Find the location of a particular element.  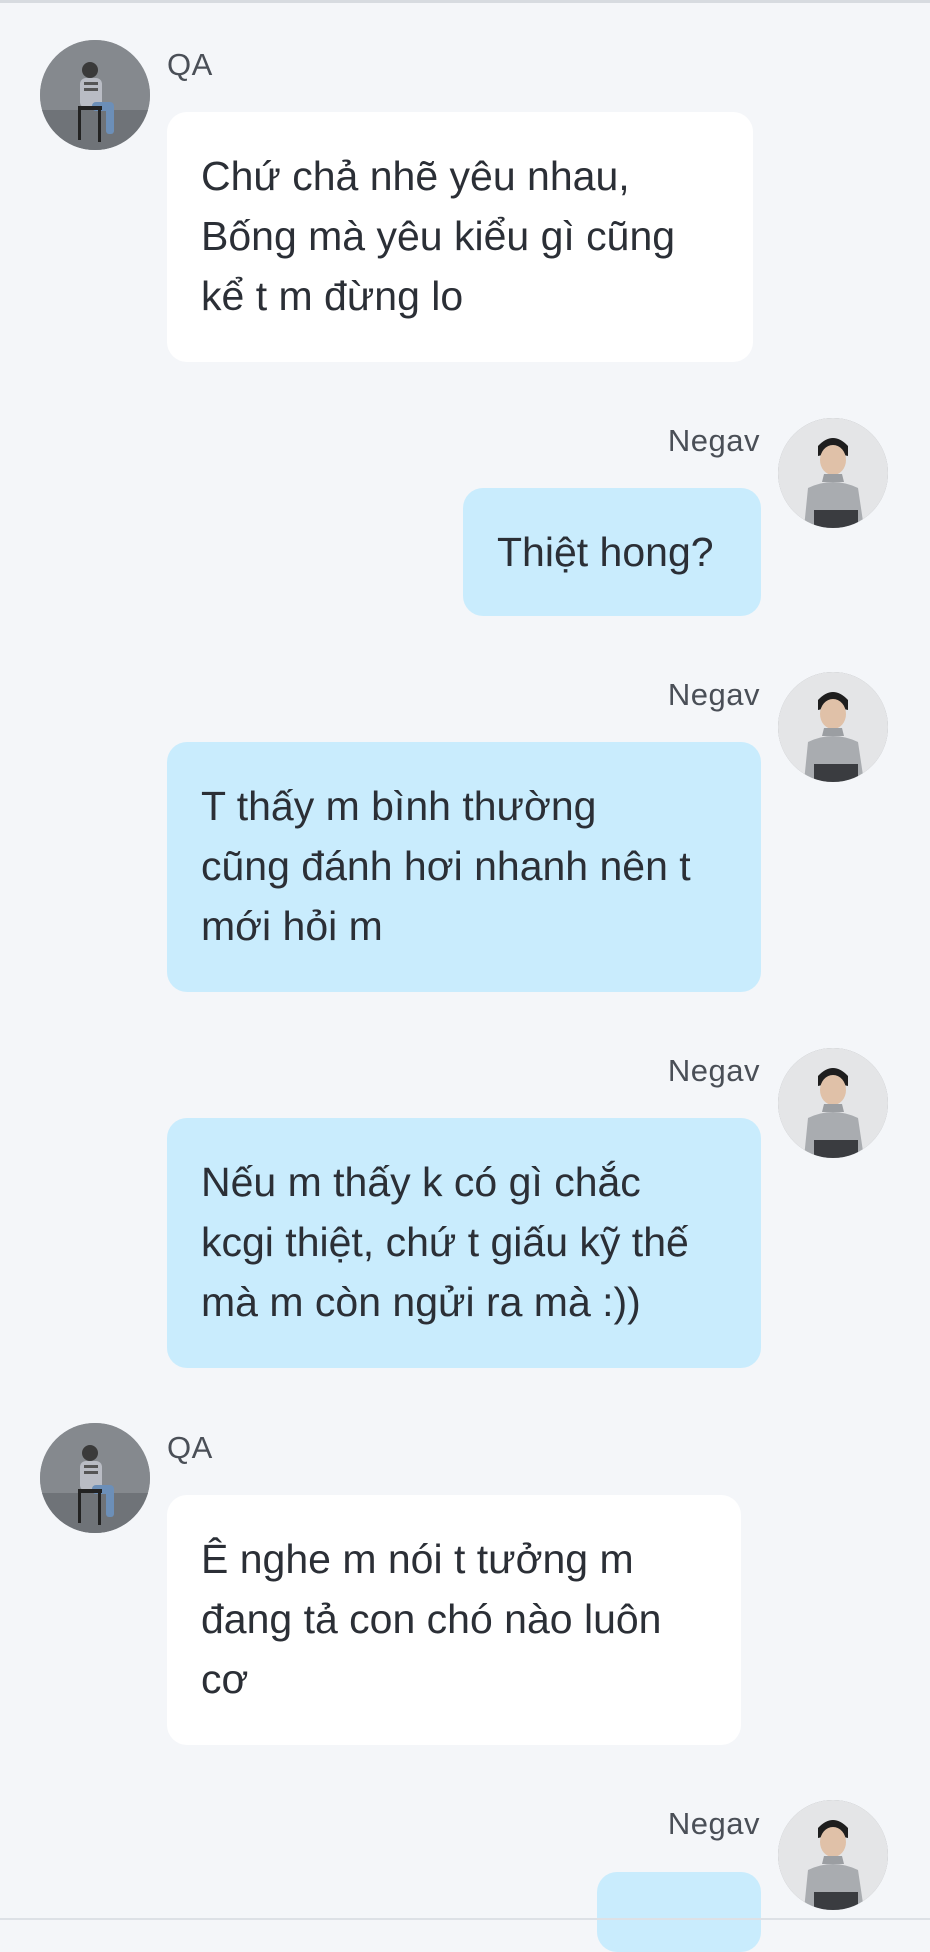

message-bubble-sent: Thiệt hong? is located at coordinates (612, 552).